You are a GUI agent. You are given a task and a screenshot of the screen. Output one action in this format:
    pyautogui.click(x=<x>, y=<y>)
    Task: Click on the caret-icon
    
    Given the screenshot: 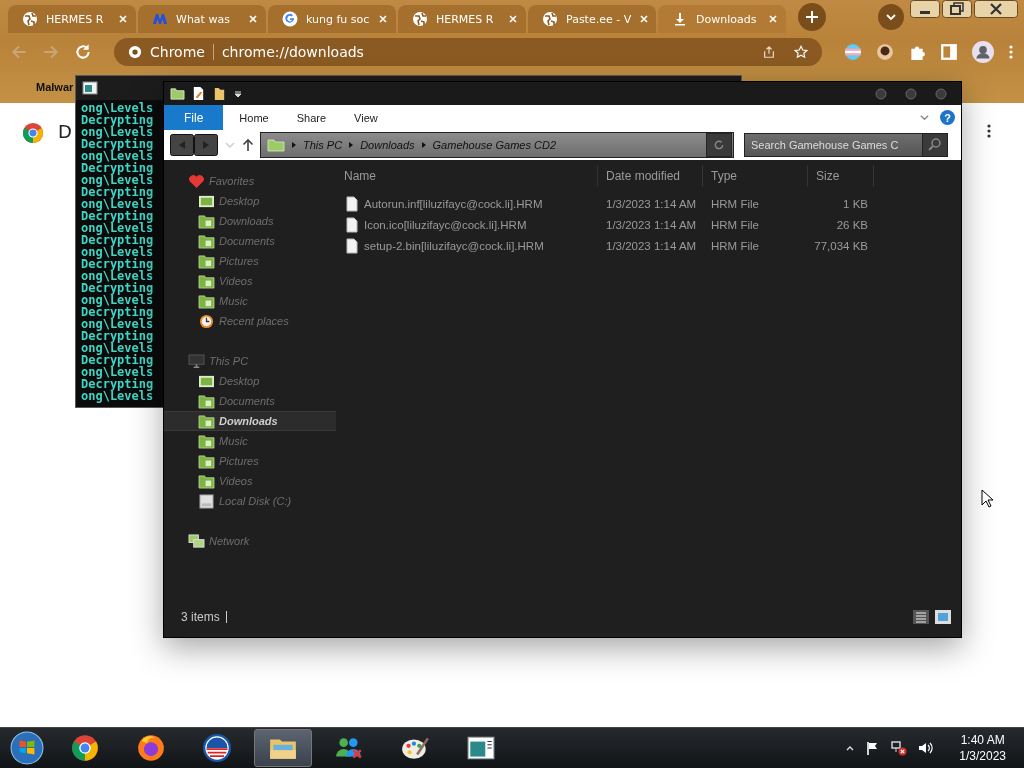 What is the action you would take?
    pyautogui.click(x=891, y=17)
    